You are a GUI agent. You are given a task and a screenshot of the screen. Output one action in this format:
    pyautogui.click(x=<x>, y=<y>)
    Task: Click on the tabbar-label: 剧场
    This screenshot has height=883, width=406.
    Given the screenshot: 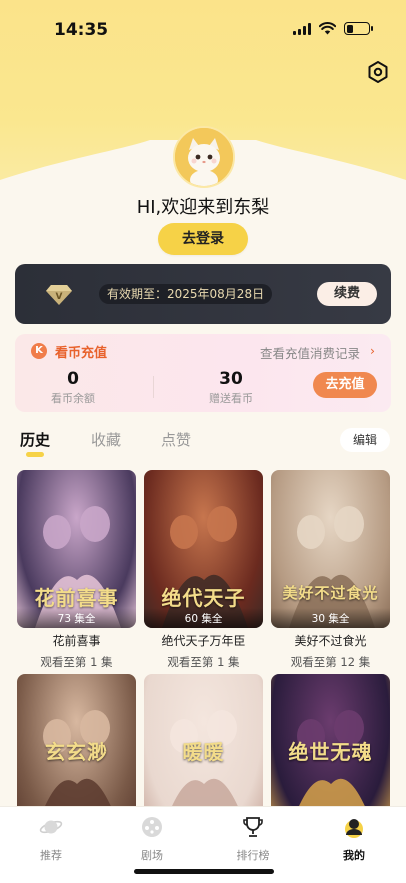 What is the action you would take?
    pyautogui.click(x=152, y=855)
    